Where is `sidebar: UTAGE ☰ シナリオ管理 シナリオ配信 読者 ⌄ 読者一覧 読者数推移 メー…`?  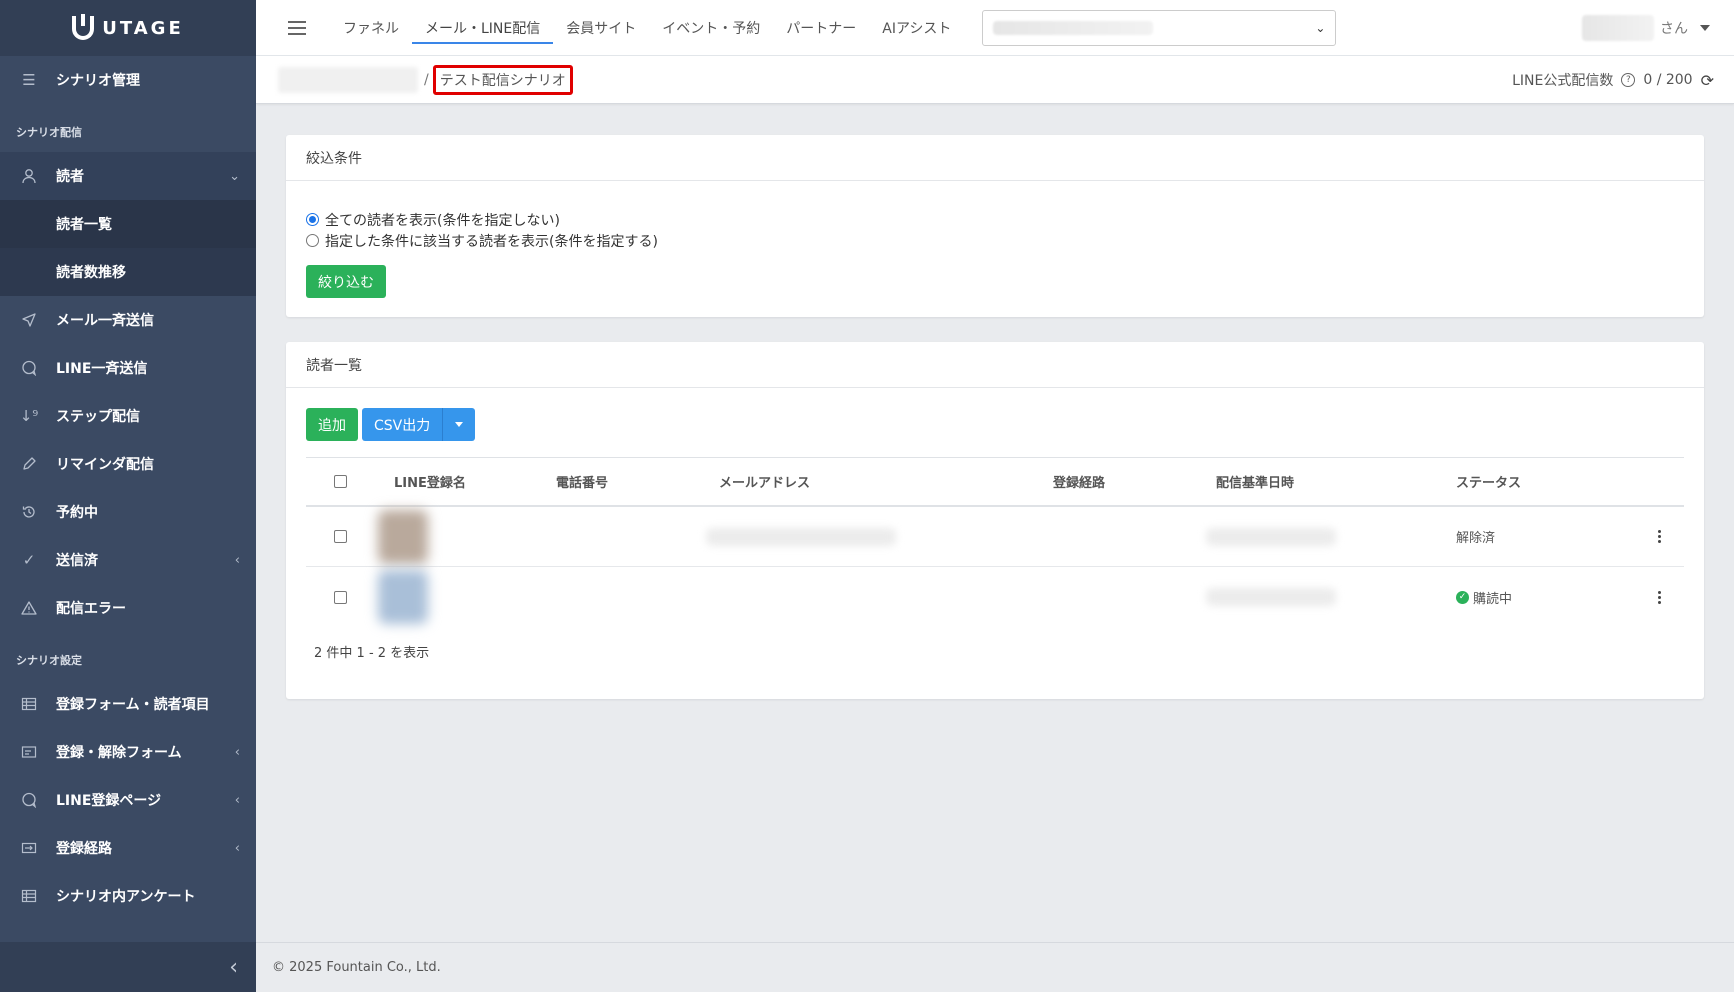 sidebar: UTAGE ☰ シナリオ管理 シナリオ配信 読者 ⌄ 読者一覧 読者数推移 メー… is located at coordinates (128, 496).